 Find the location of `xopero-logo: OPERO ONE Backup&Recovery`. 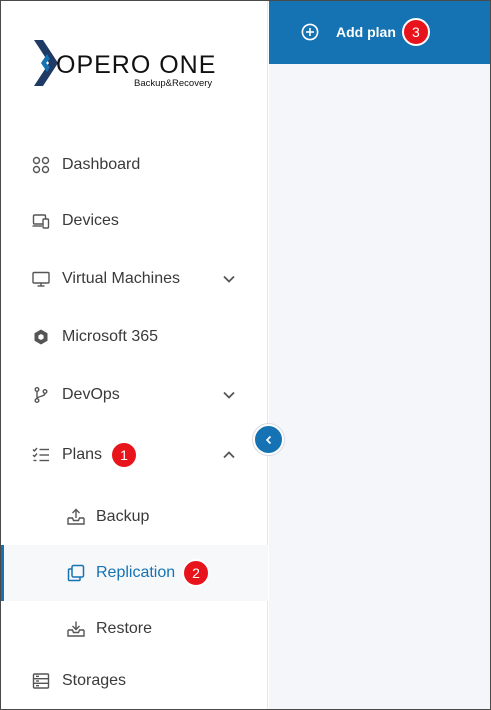

xopero-logo: OPERO ONE Backup&Recovery is located at coordinates (129, 65).